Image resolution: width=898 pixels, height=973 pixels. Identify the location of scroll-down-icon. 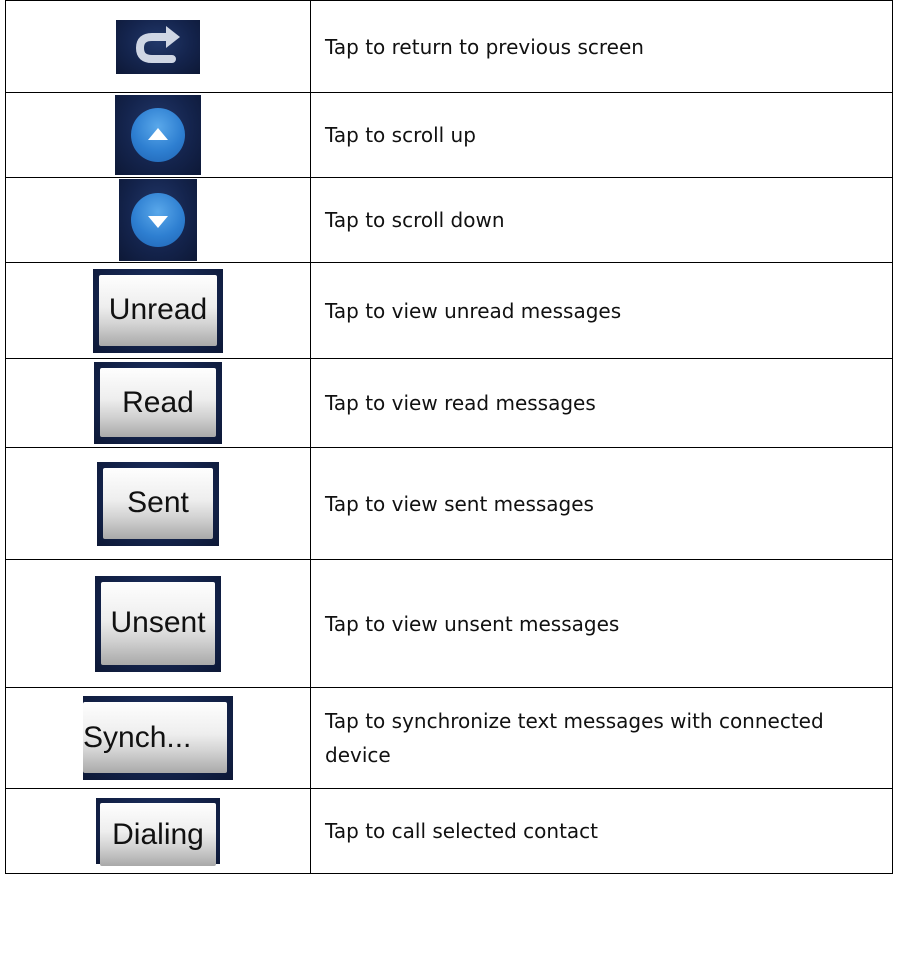
(158, 220).